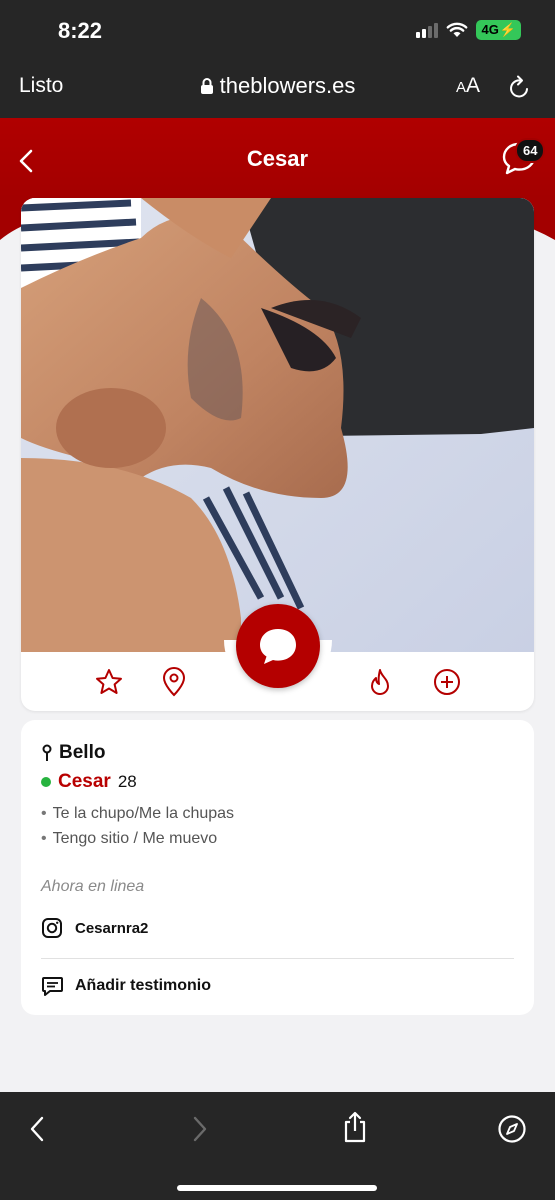  Describe the element at coordinates (520, 87) in the screenshot. I see `reload-icon` at that location.